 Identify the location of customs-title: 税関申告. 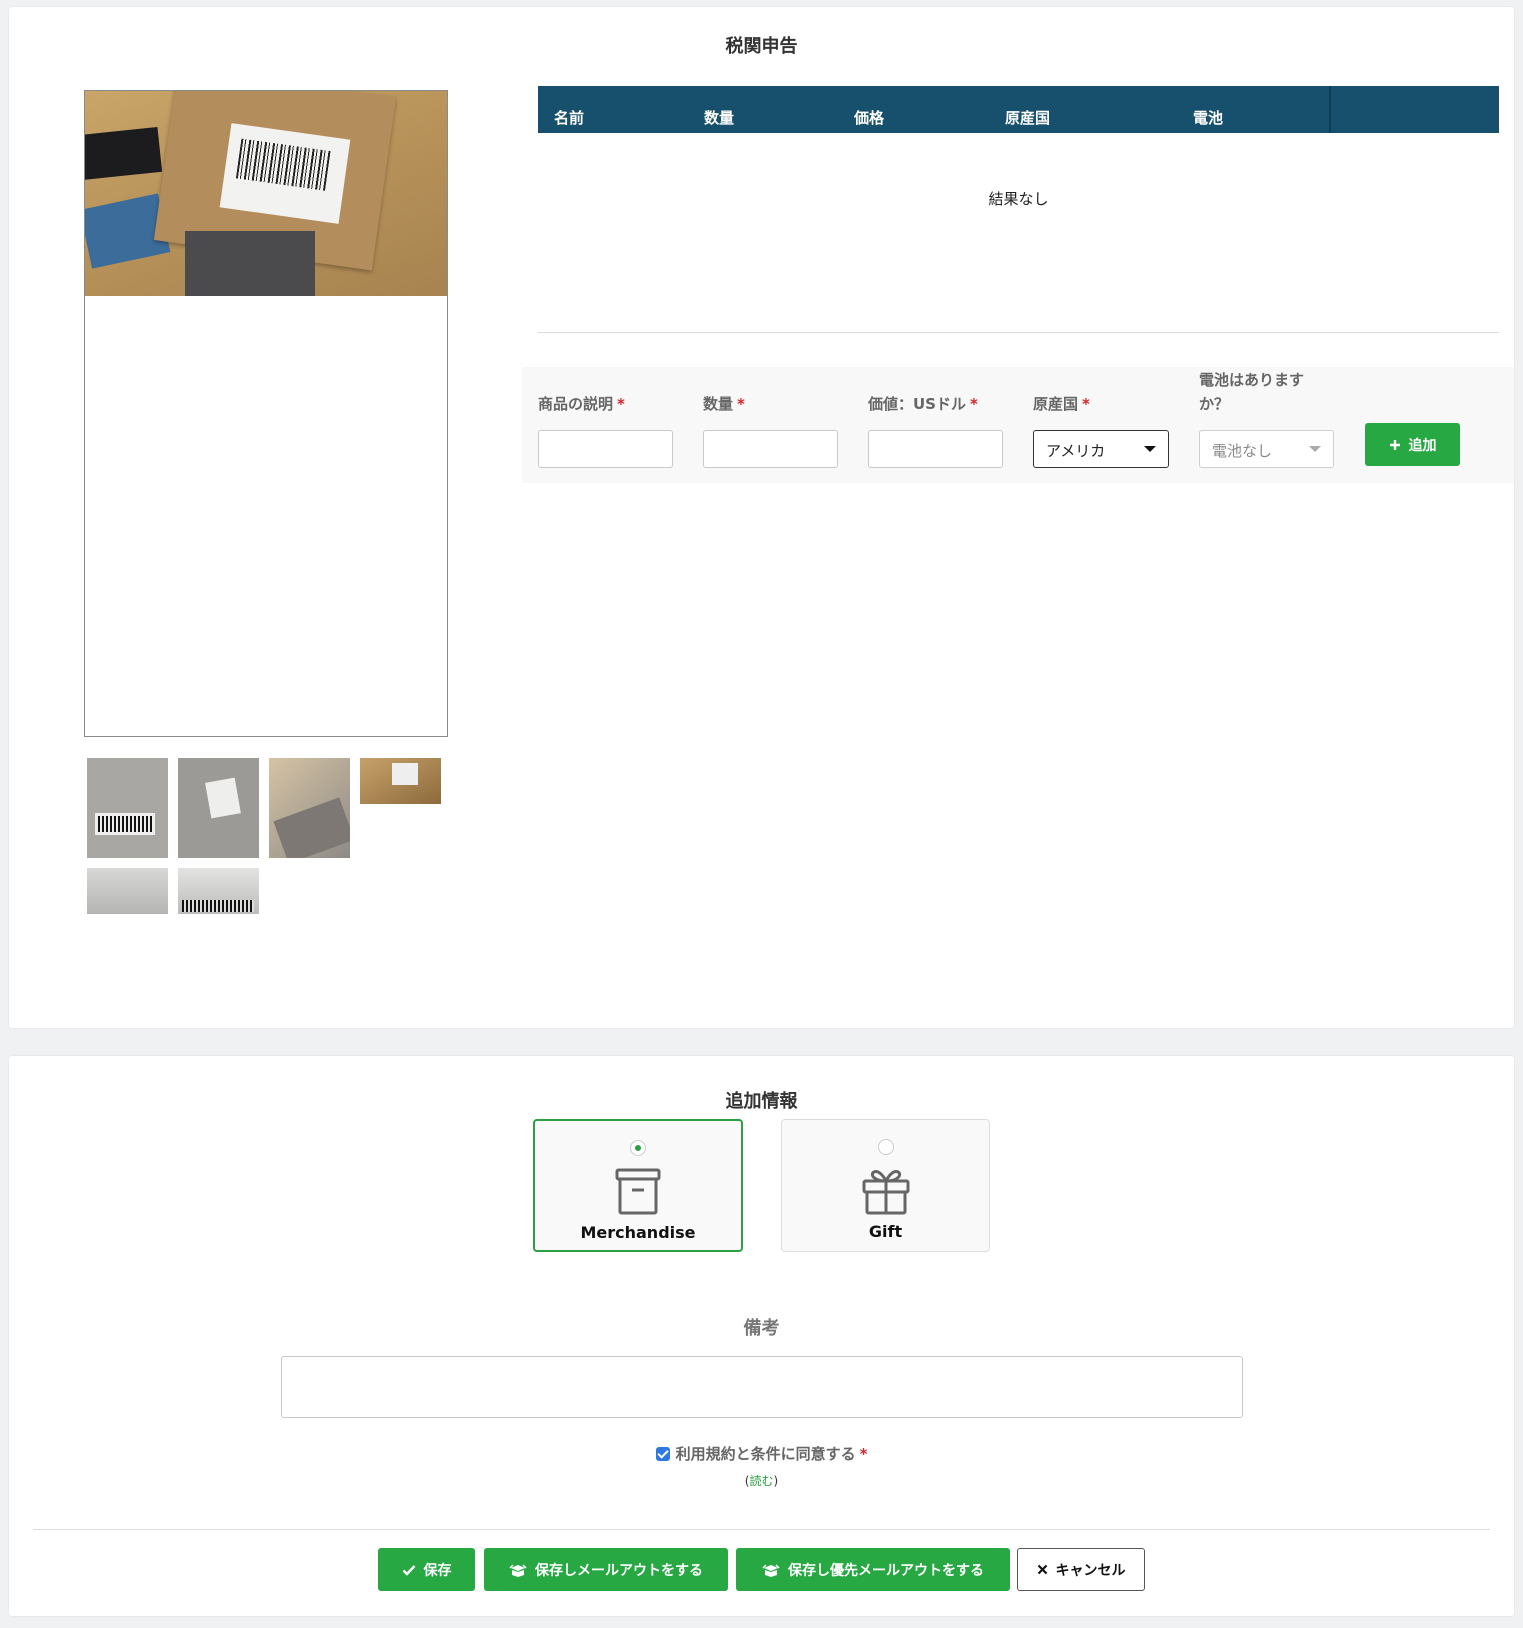
(761, 46).